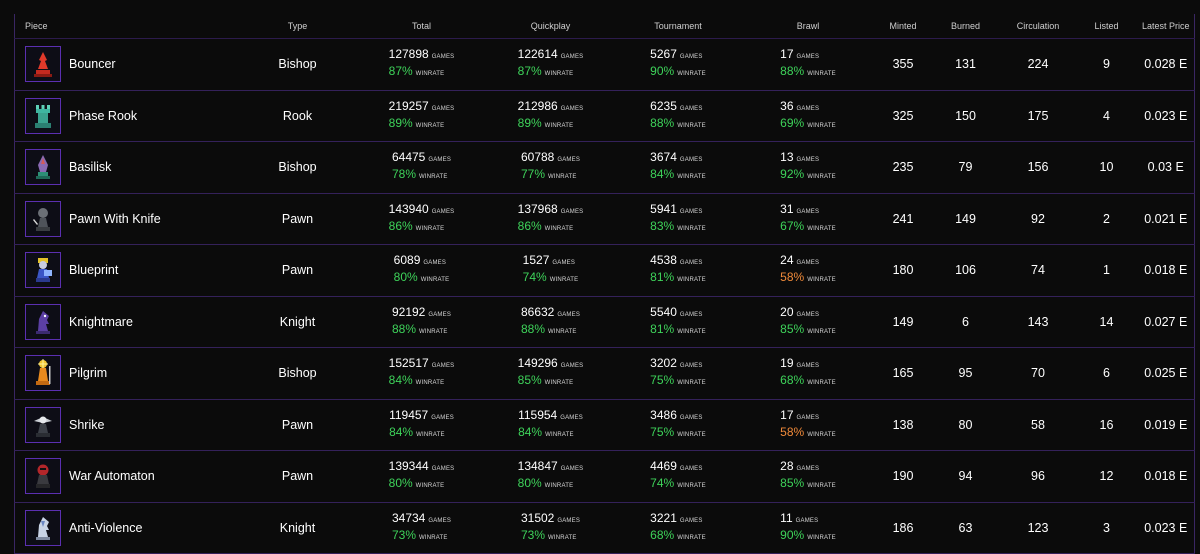  Describe the element at coordinates (550, 373) in the screenshot. I see `quickplay-cell: 149296 GAMES 85% WINRATE` at that location.